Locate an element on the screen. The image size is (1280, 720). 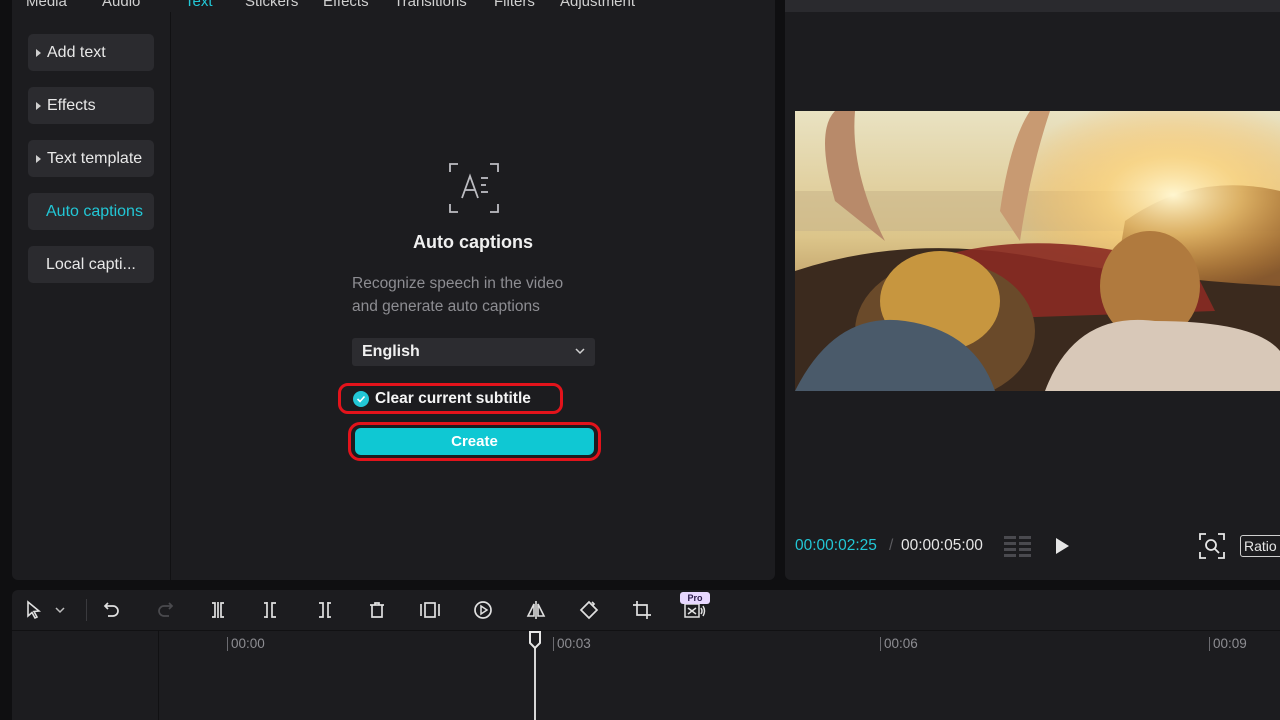
clear-subtitle-option: Clear current subtitle is located at coordinates (450, 398).